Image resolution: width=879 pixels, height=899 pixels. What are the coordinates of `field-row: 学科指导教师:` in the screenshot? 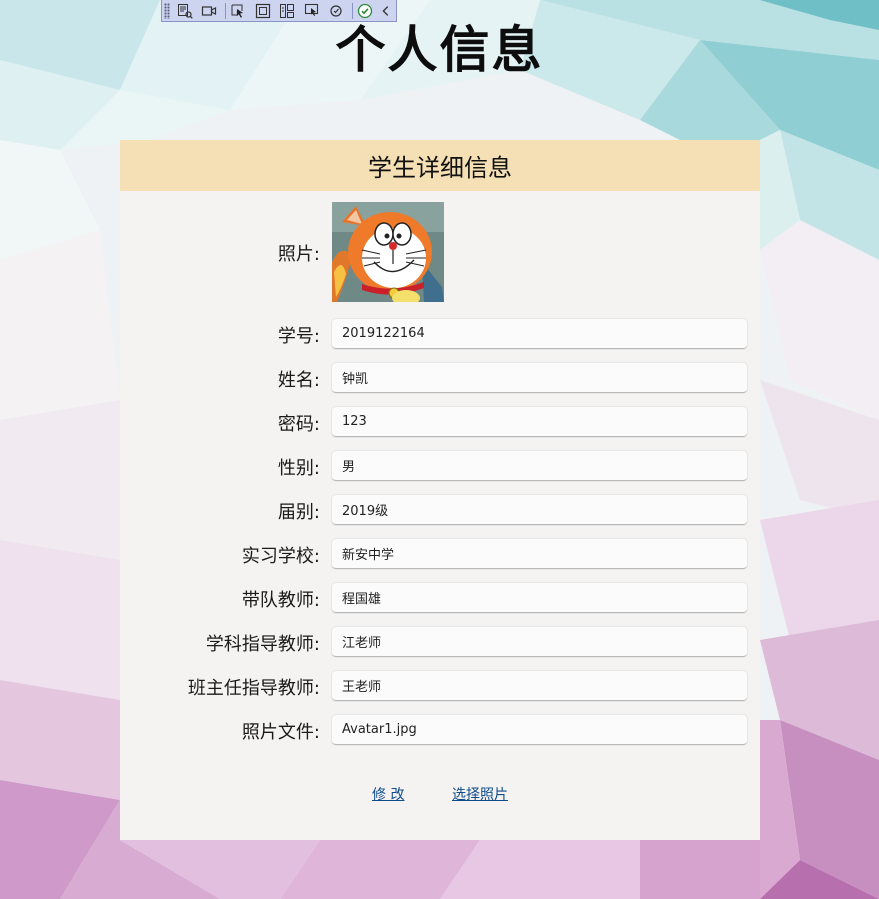 It's located at (440, 642).